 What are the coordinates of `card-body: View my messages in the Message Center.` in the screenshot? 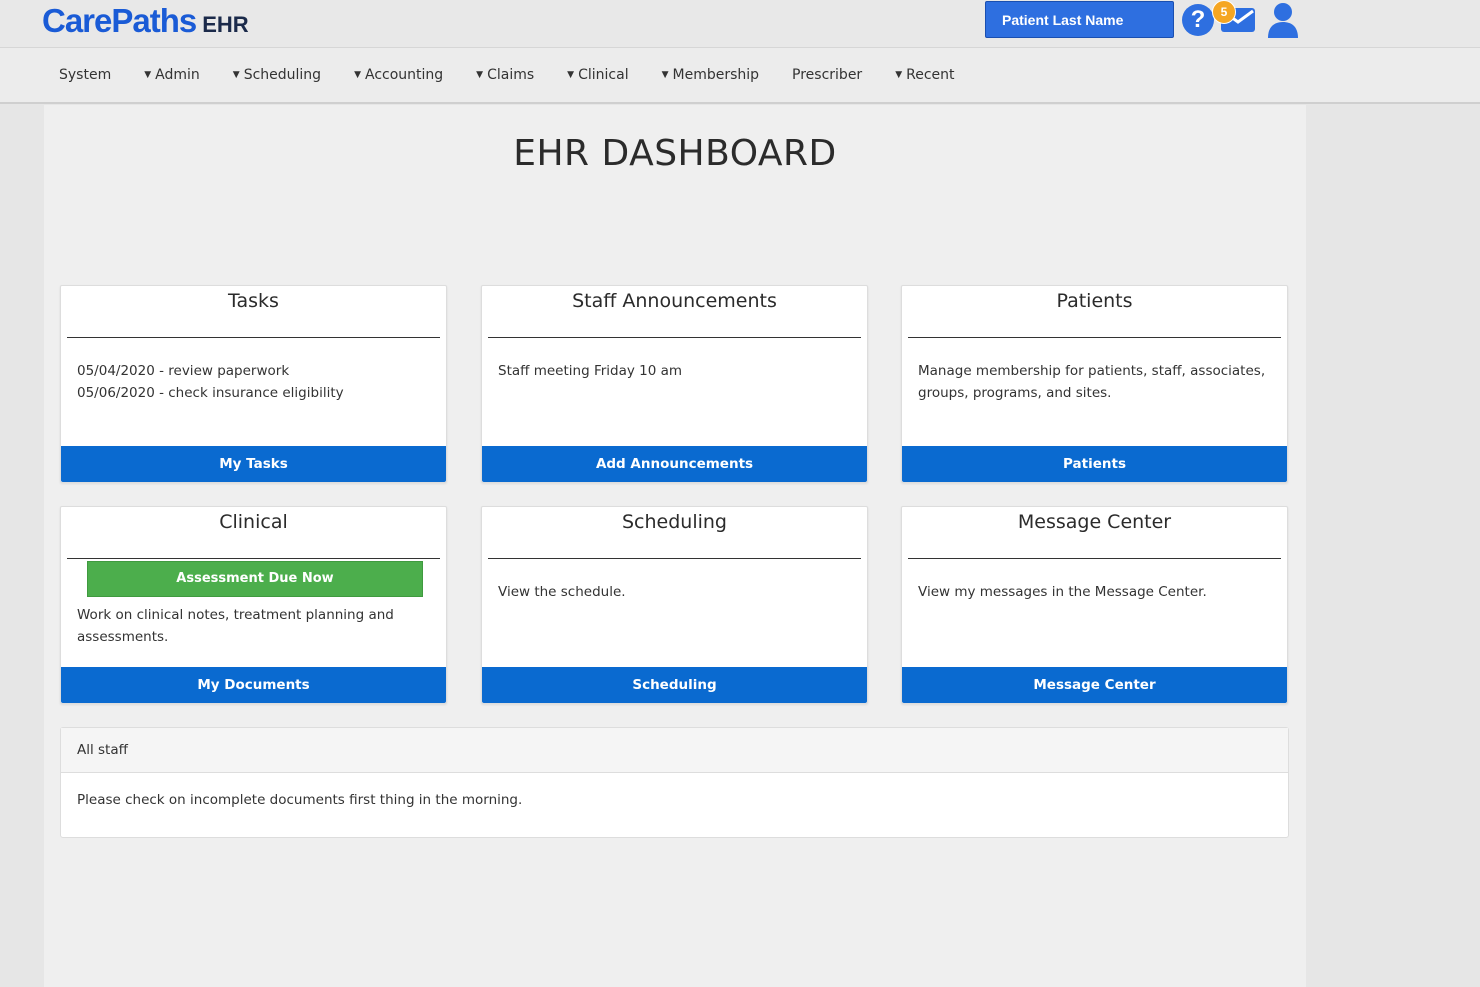 It's located at (1062, 592).